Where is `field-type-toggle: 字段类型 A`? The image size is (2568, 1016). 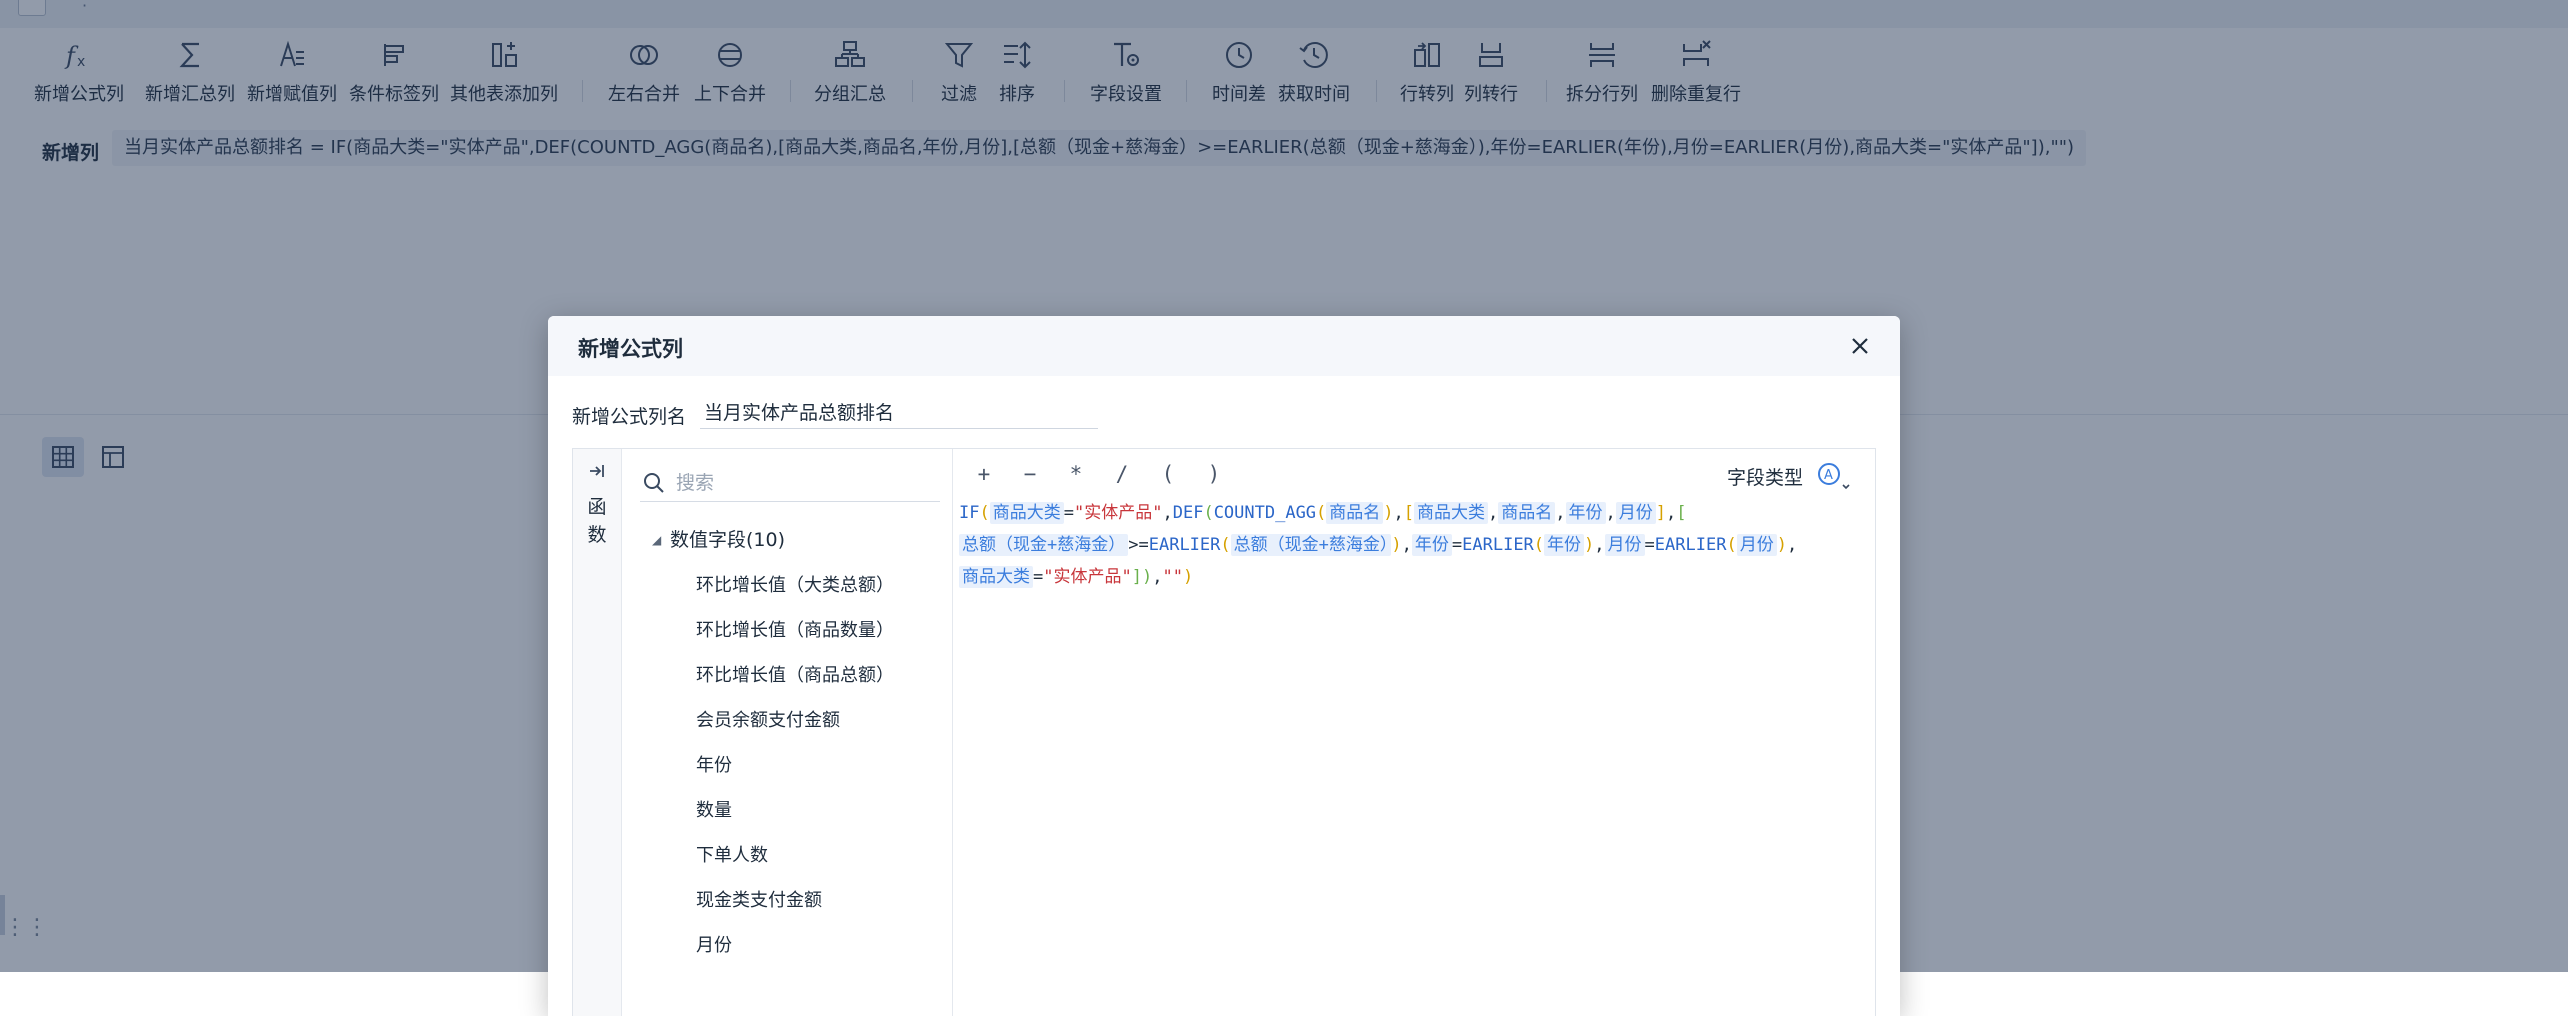
field-type-toggle: 字段类型 A is located at coordinates (1780, 475).